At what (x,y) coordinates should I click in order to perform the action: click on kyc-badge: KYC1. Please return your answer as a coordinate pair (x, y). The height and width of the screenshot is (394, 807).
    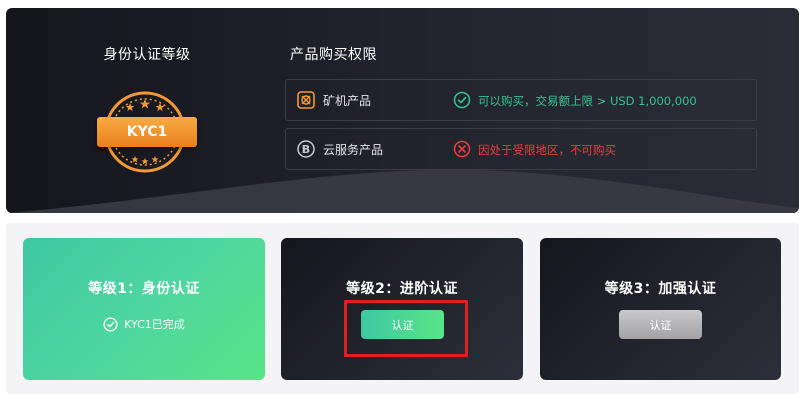
    Looking at the image, I should click on (145, 132).